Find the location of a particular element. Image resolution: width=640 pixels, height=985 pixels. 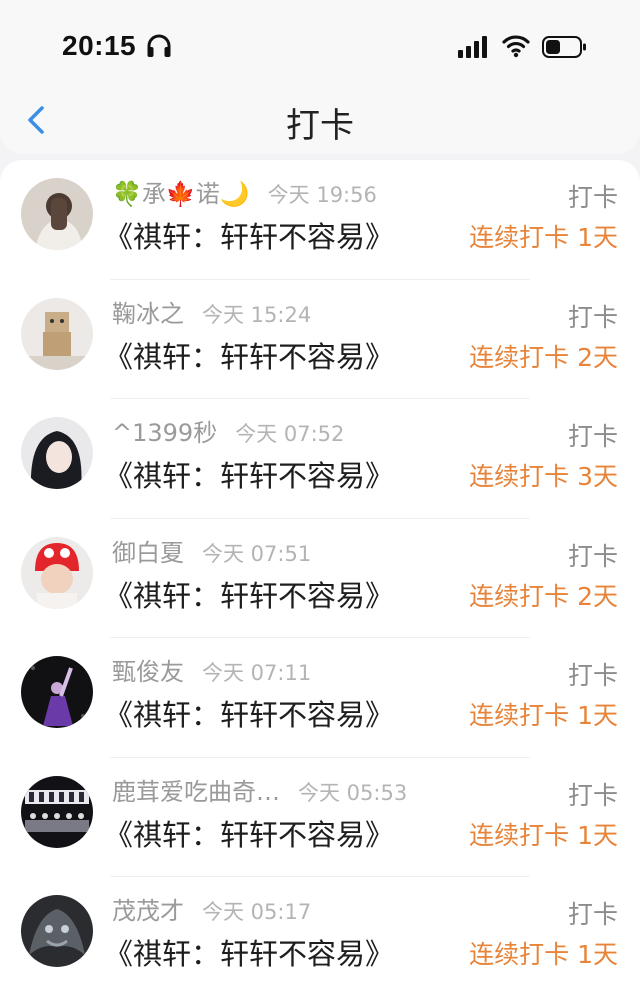

user-name: 甄俊友 今天 07:11 is located at coordinates (212, 672).